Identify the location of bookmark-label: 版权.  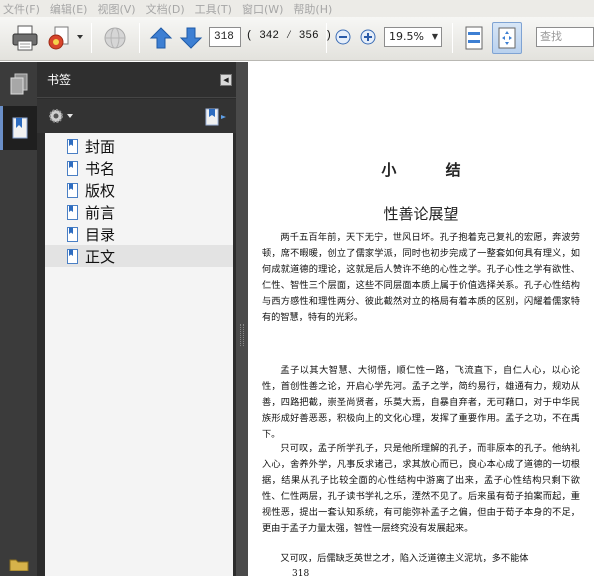
(100, 190).